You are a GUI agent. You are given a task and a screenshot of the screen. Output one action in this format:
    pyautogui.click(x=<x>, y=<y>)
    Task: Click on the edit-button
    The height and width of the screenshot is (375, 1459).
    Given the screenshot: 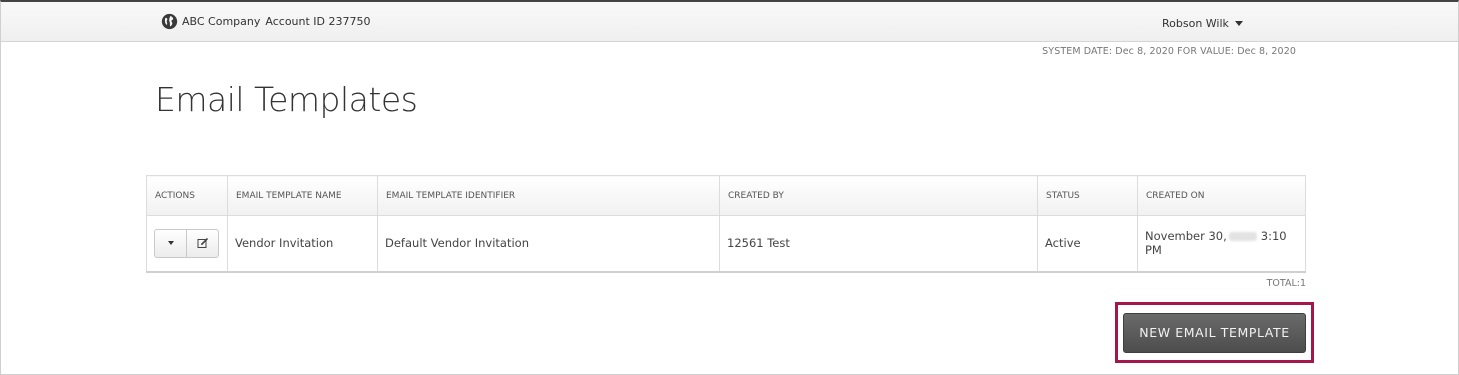 What is the action you would take?
    pyautogui.click(x=202, y=243)
    